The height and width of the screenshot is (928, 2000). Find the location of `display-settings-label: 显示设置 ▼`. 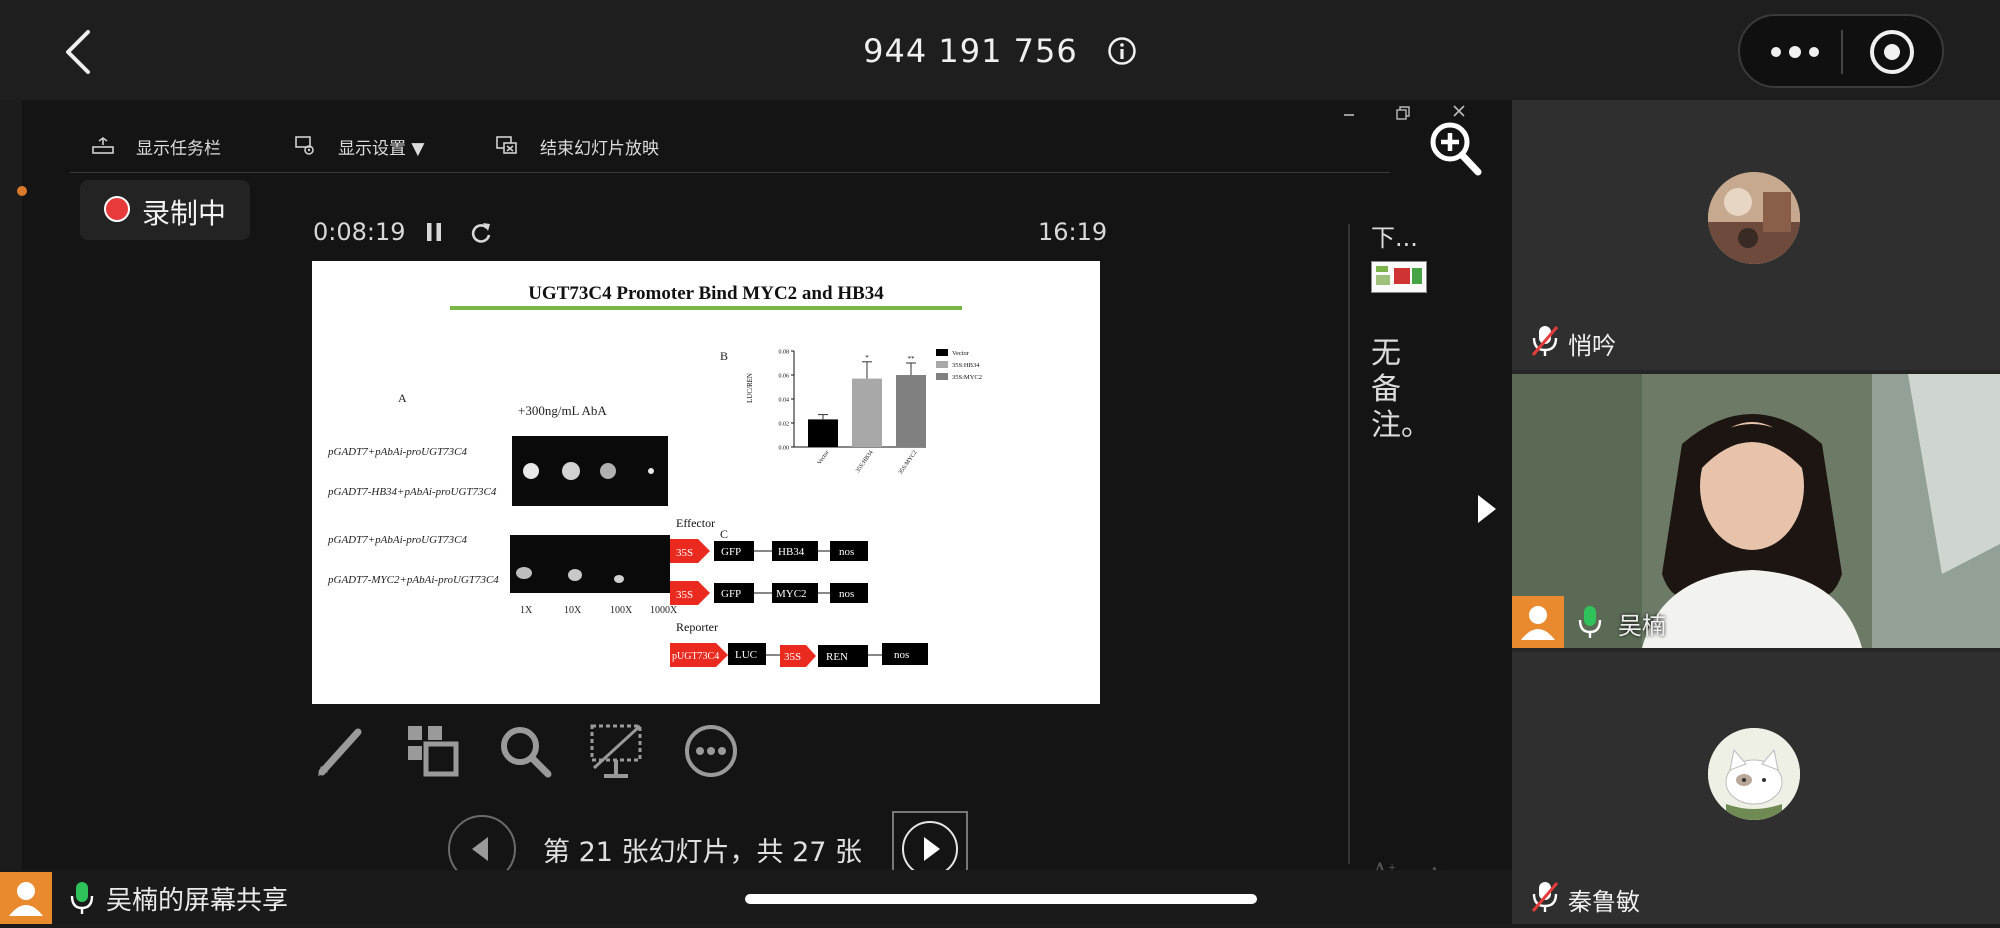

display-settings-label: 显示设置 ▼ is located at coordinates (381, 148).